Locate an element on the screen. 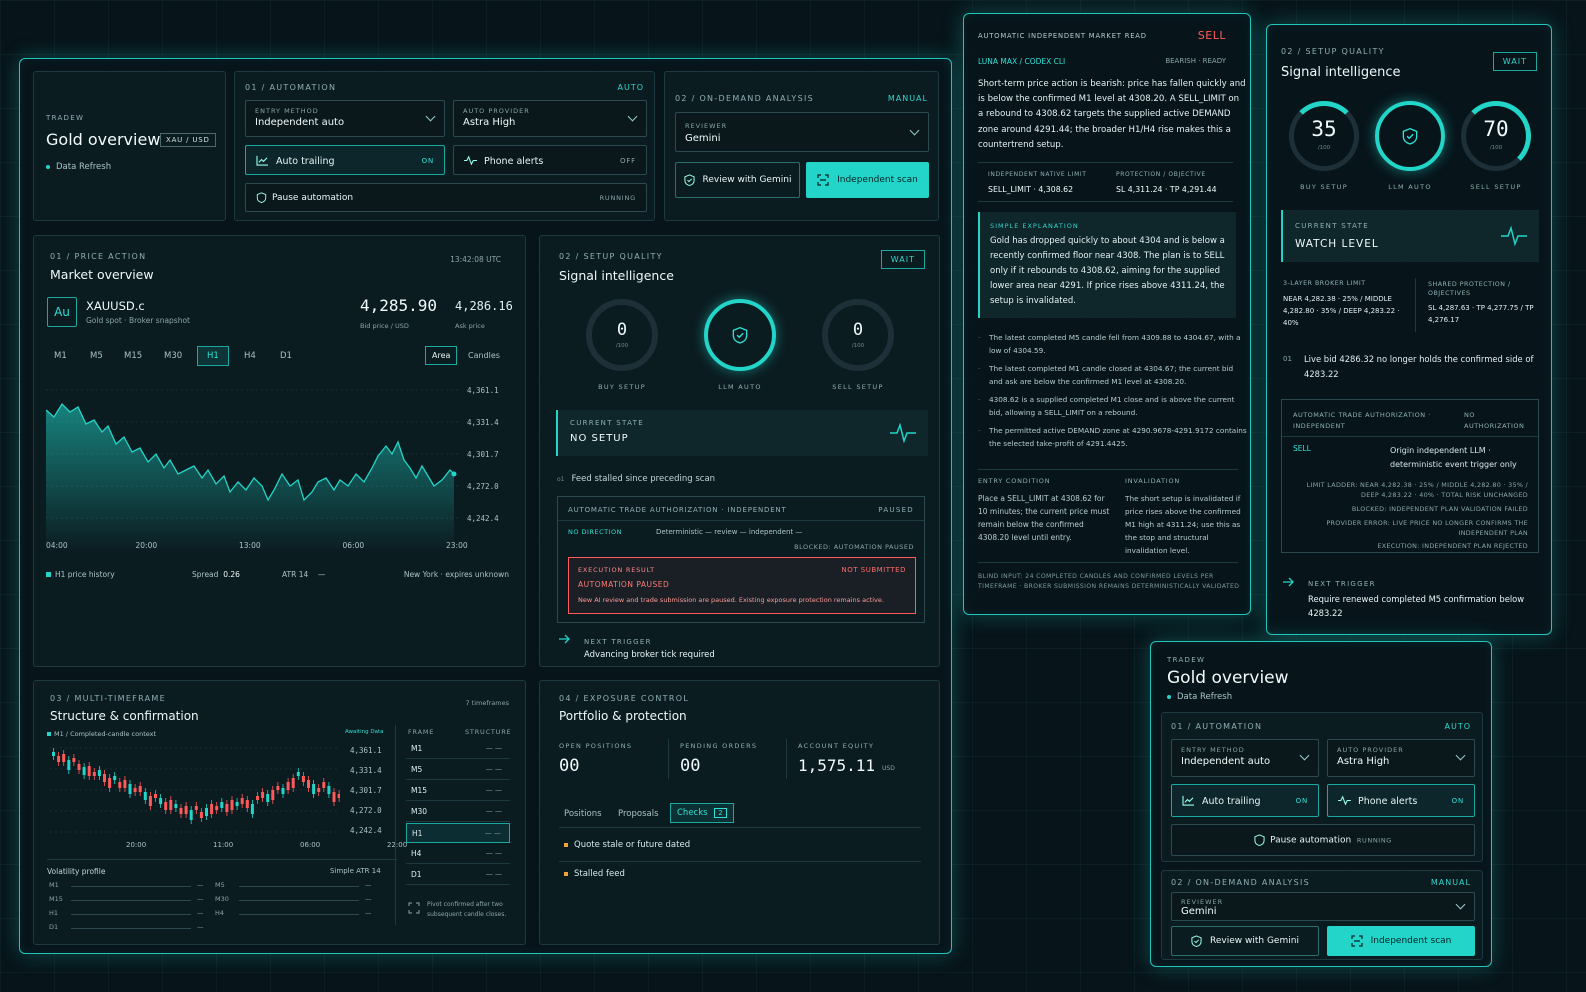 The width and height of the screenshot is (1586, 992). mini-reviewer-select: REVIEWER Gemini is located at coordinates (1323, 906).